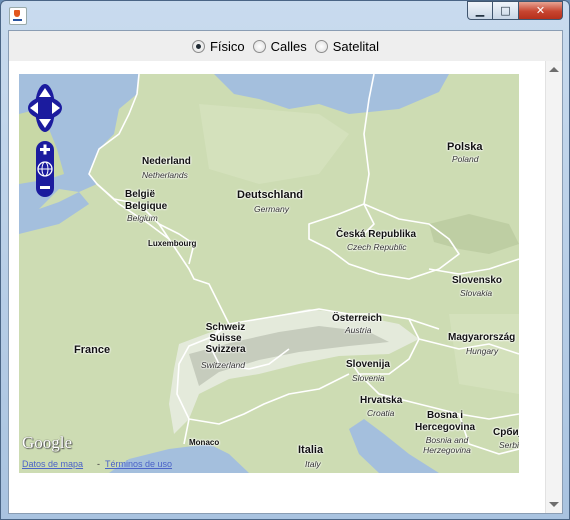  I want to click on map-type-selector: Físico Calles Satelital, so click(285, 46).